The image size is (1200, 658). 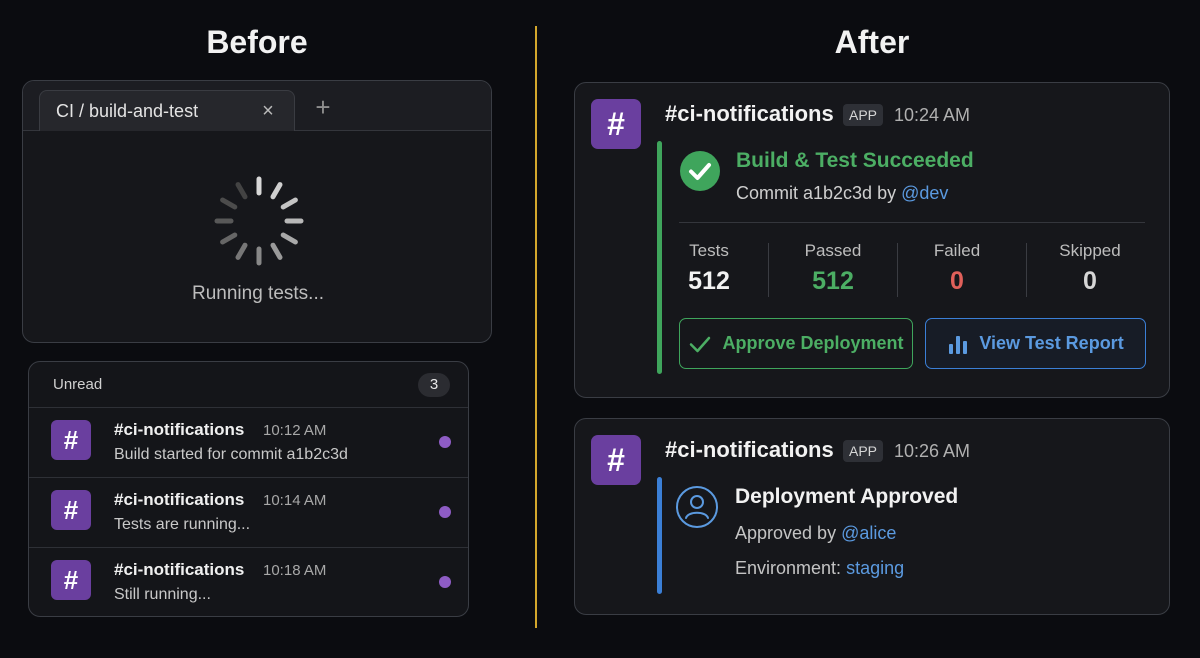 What do you see at coordinates (295, 500) in the screenshot?
I see `message-time: 10:14 AM` at bounding box center [295, 500].